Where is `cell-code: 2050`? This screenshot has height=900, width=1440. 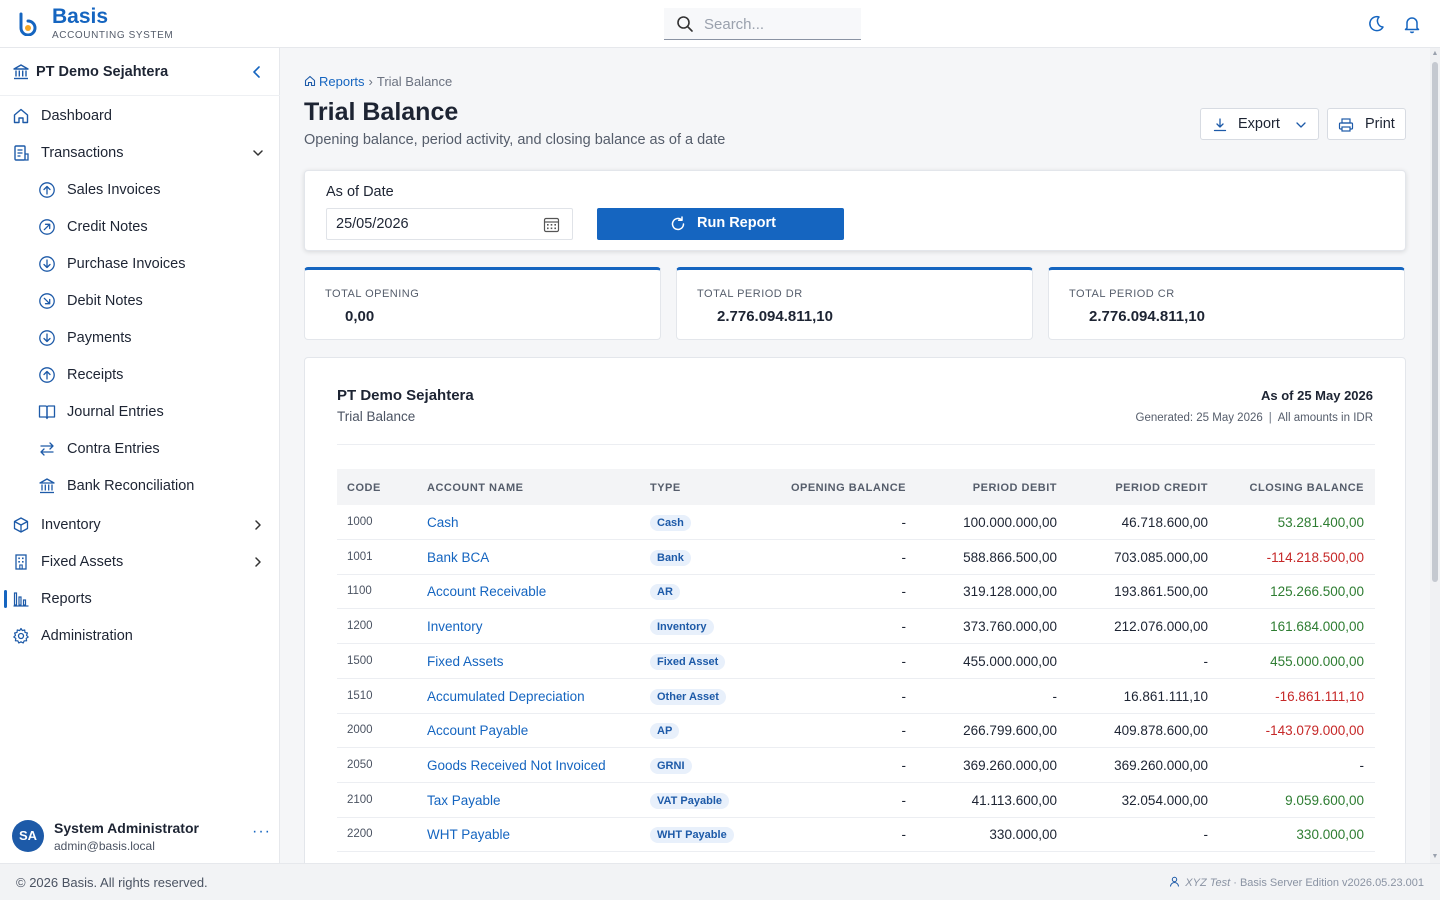
cell-code: 2050 is located at coordinates (360, 764).